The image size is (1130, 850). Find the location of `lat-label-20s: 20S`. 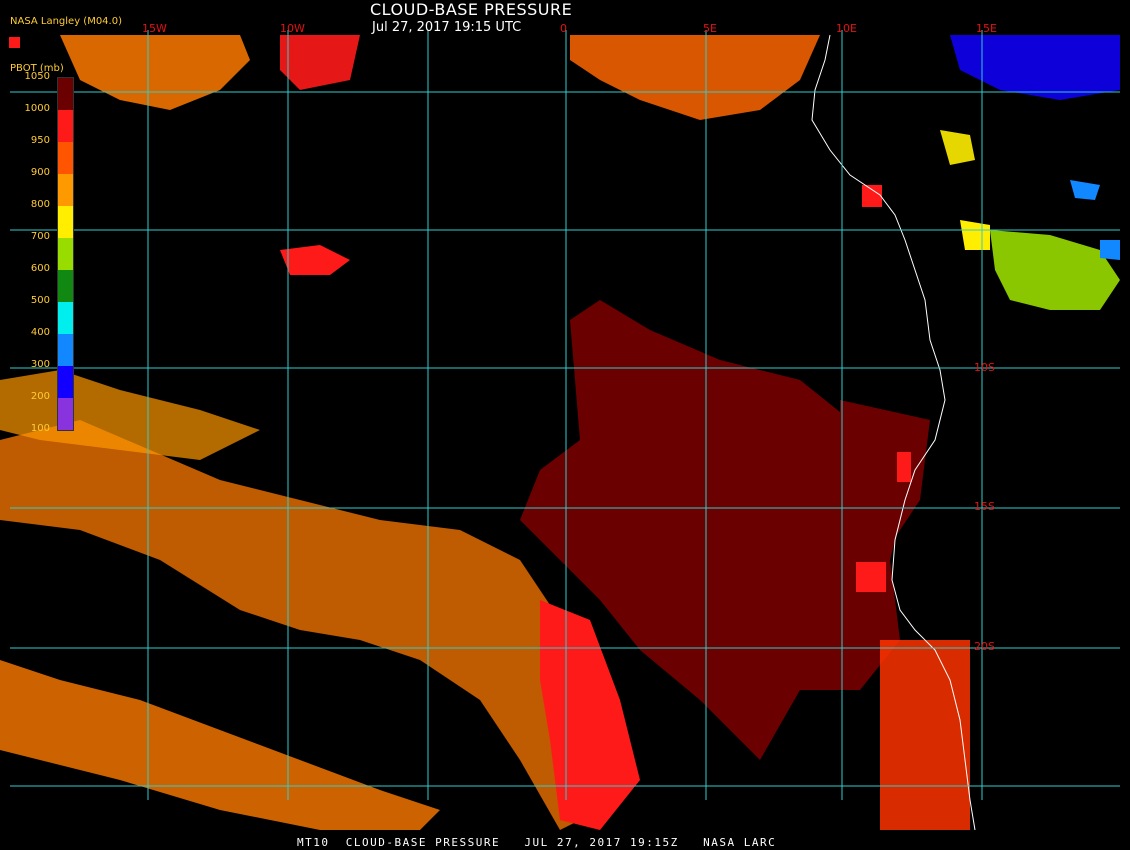

lat-label-20s: 20S is located at coordinates (984, 646).